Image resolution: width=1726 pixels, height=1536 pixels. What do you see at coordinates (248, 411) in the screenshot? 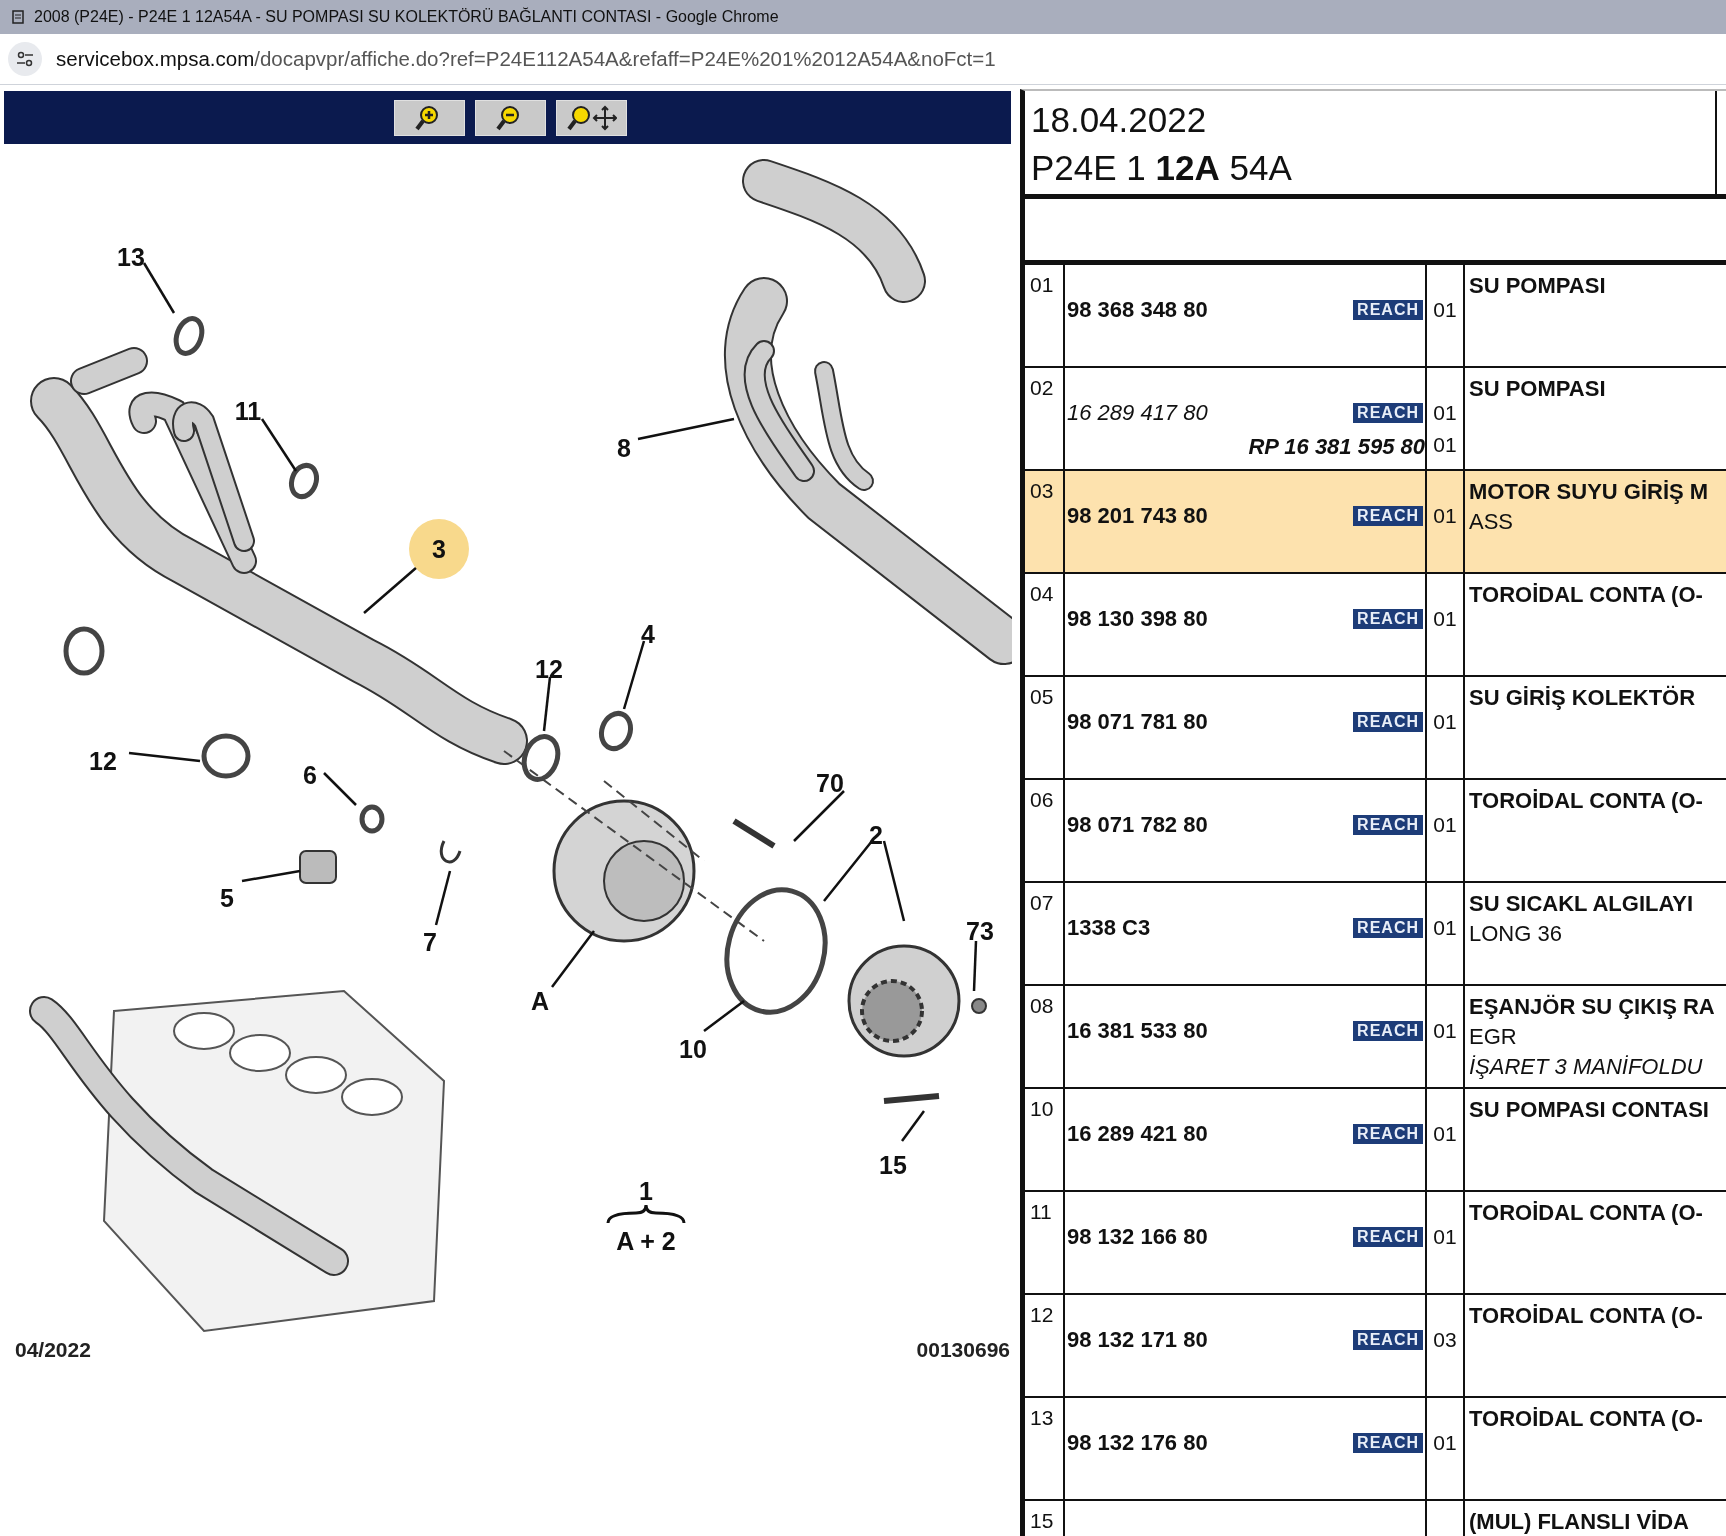
I see `callout-label: 11` at bounding box center [248, 411].